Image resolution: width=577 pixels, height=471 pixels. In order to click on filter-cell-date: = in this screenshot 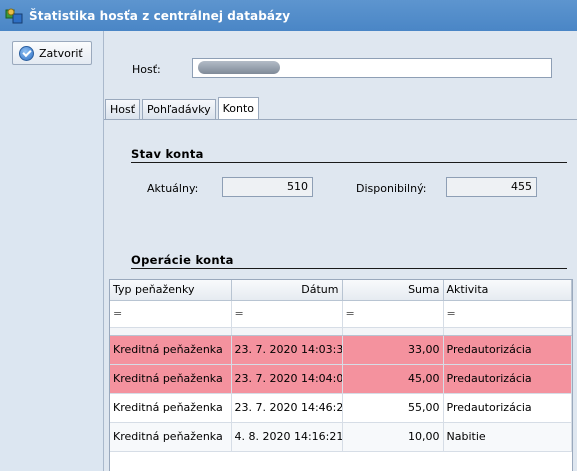, I will do `click(287, 314)`.